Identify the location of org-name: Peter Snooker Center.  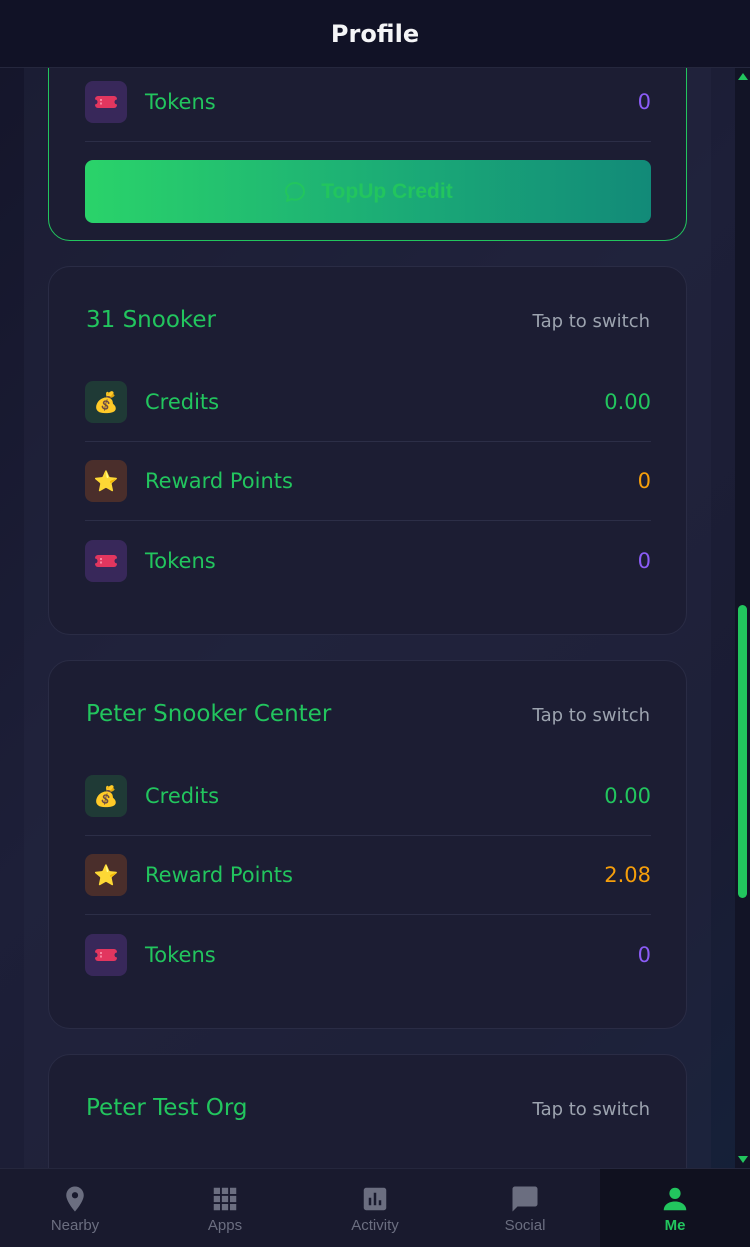
(209, 714).